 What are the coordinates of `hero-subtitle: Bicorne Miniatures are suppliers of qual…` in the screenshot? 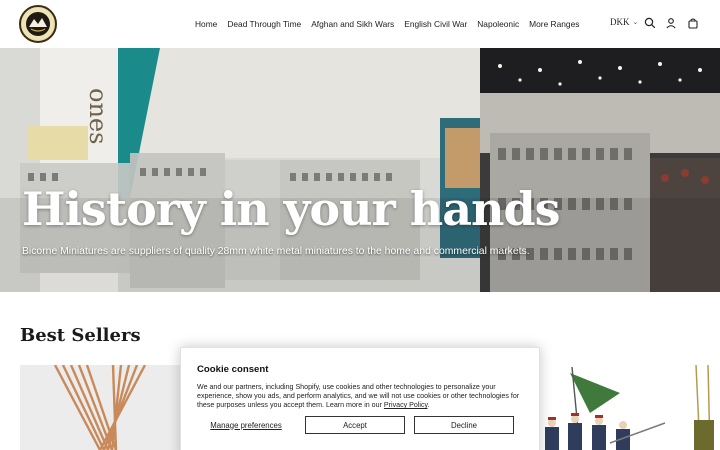 It's located at (276, 251).